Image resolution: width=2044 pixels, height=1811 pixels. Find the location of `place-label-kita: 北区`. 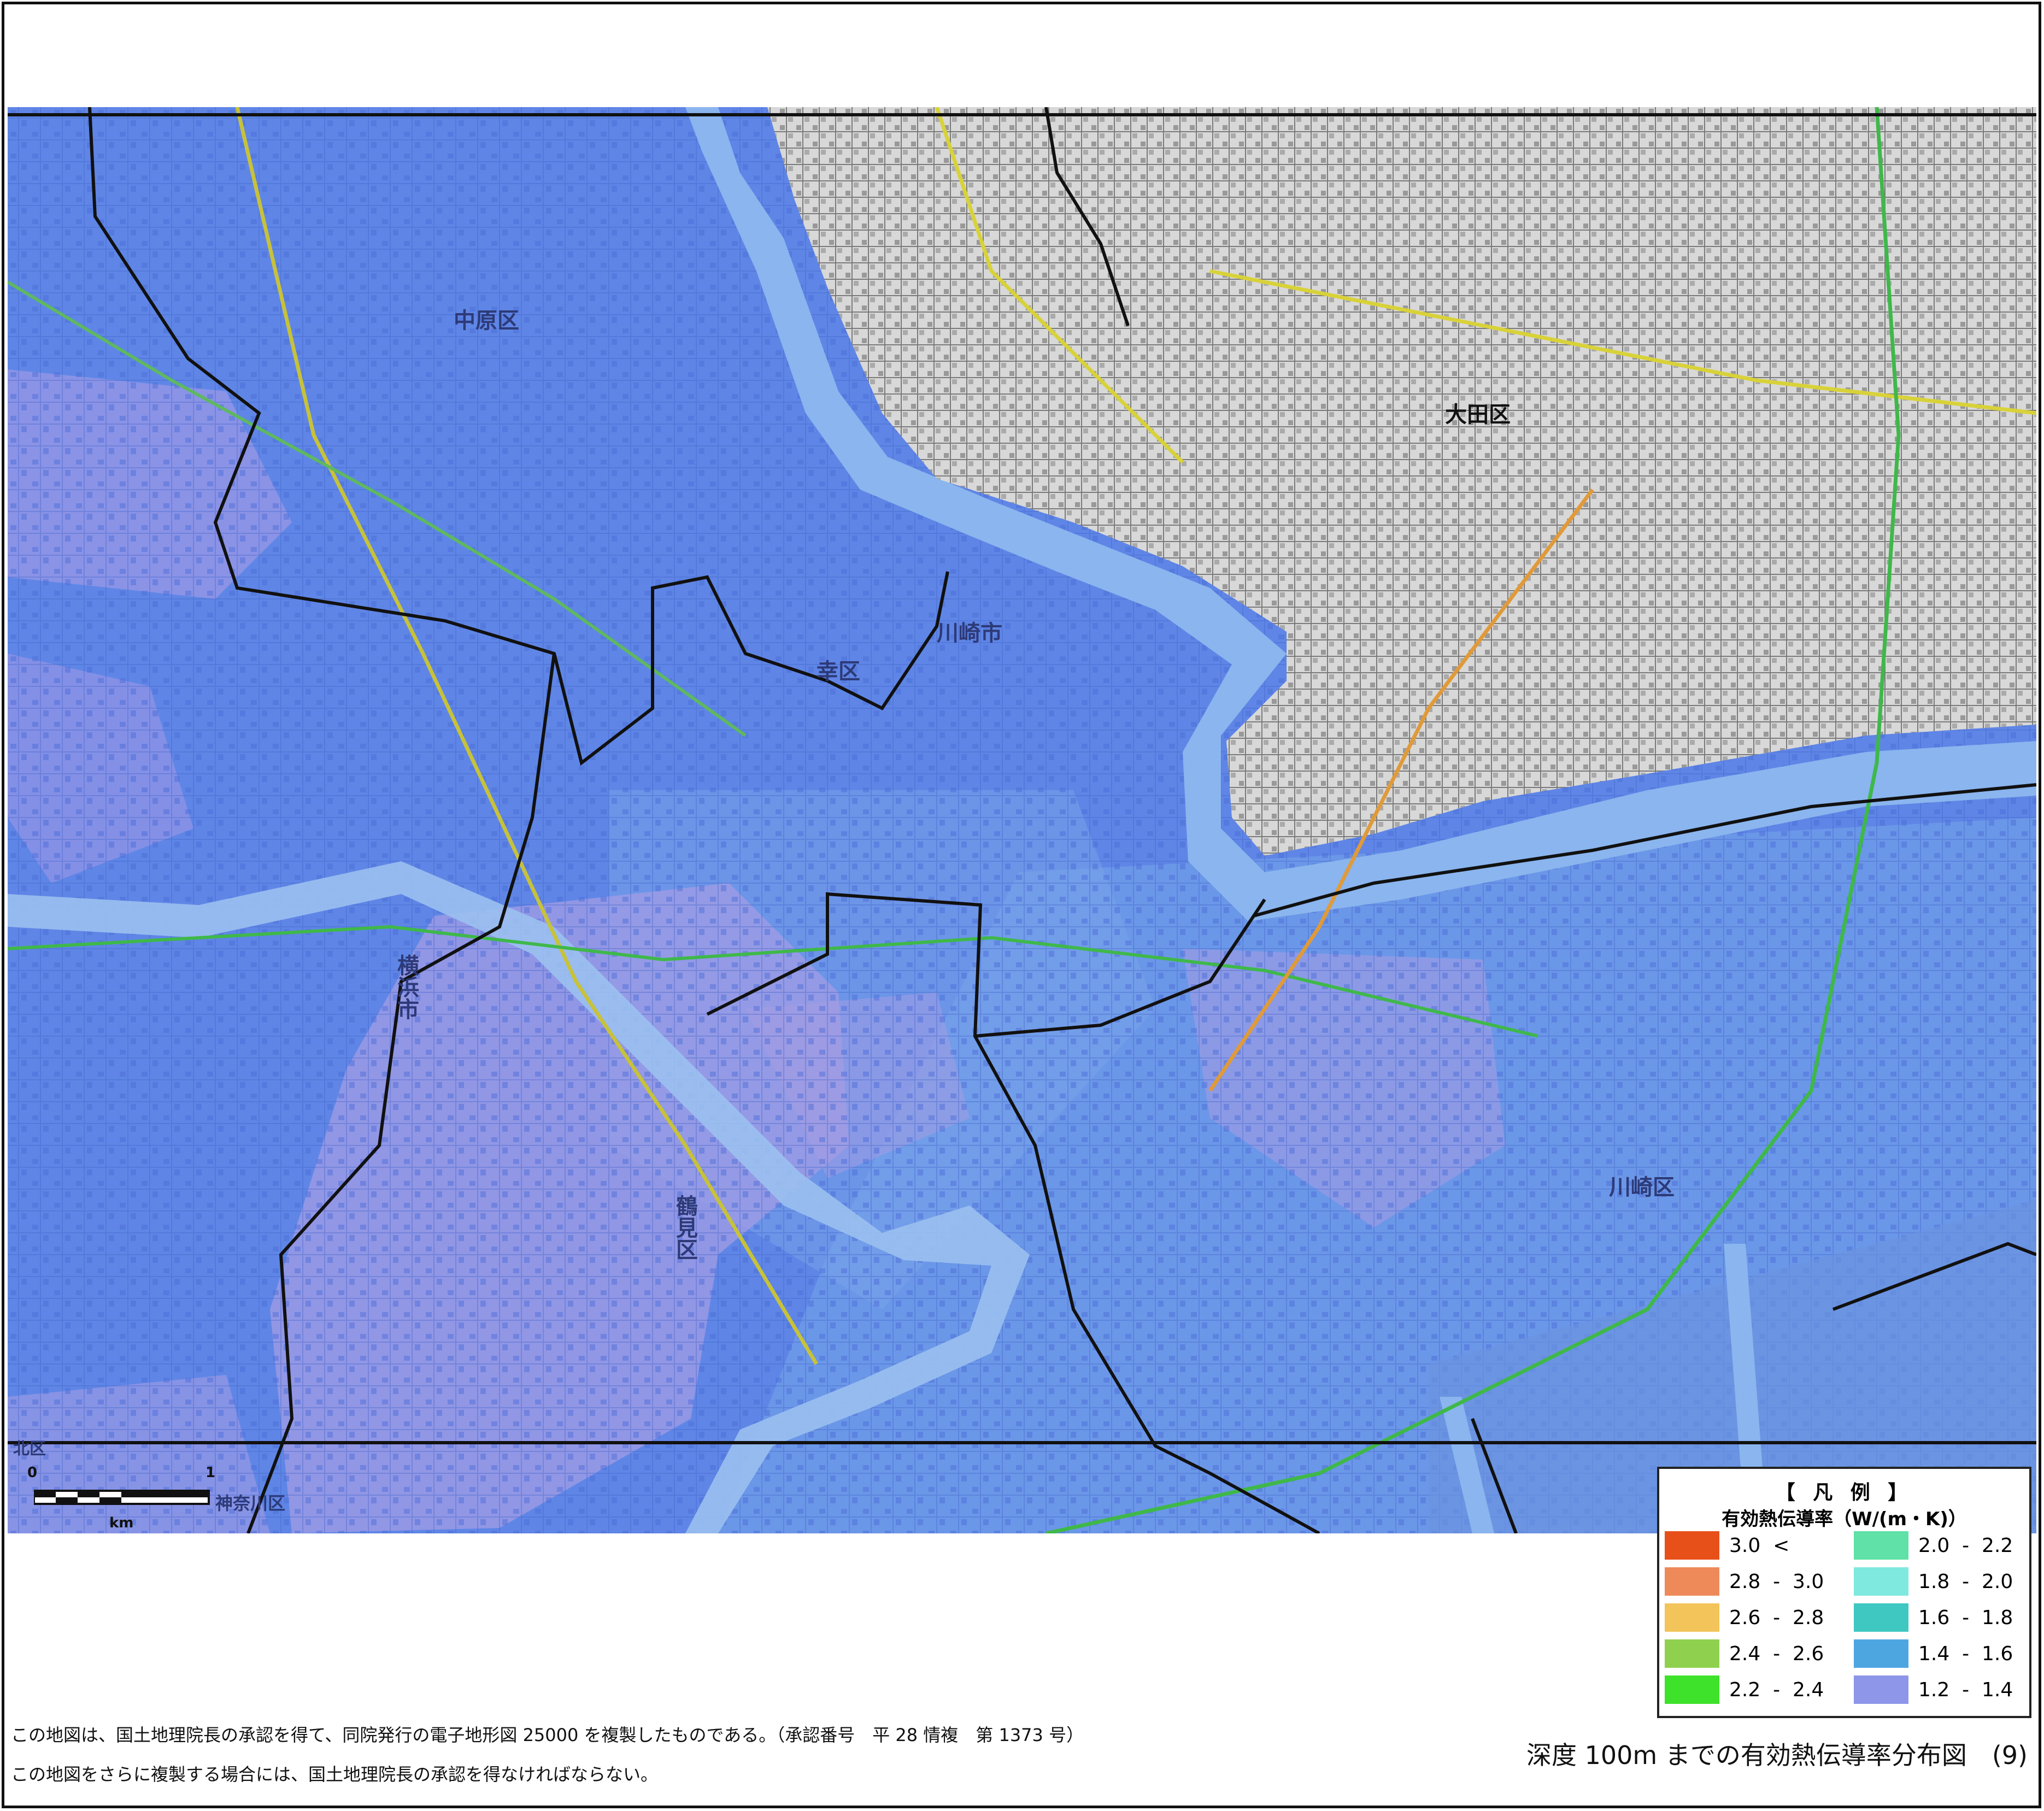

place-label-kita: 北区 is located at coordinates (29, 1449).